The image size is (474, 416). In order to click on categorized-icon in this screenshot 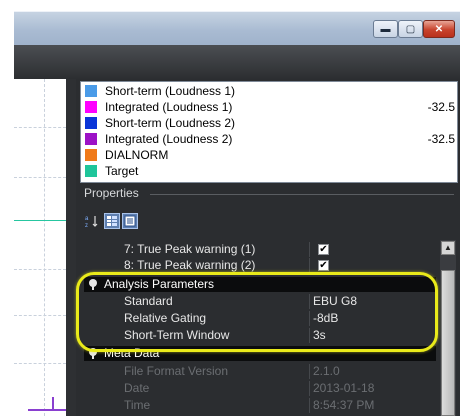, I will do `click(112, 221)`.